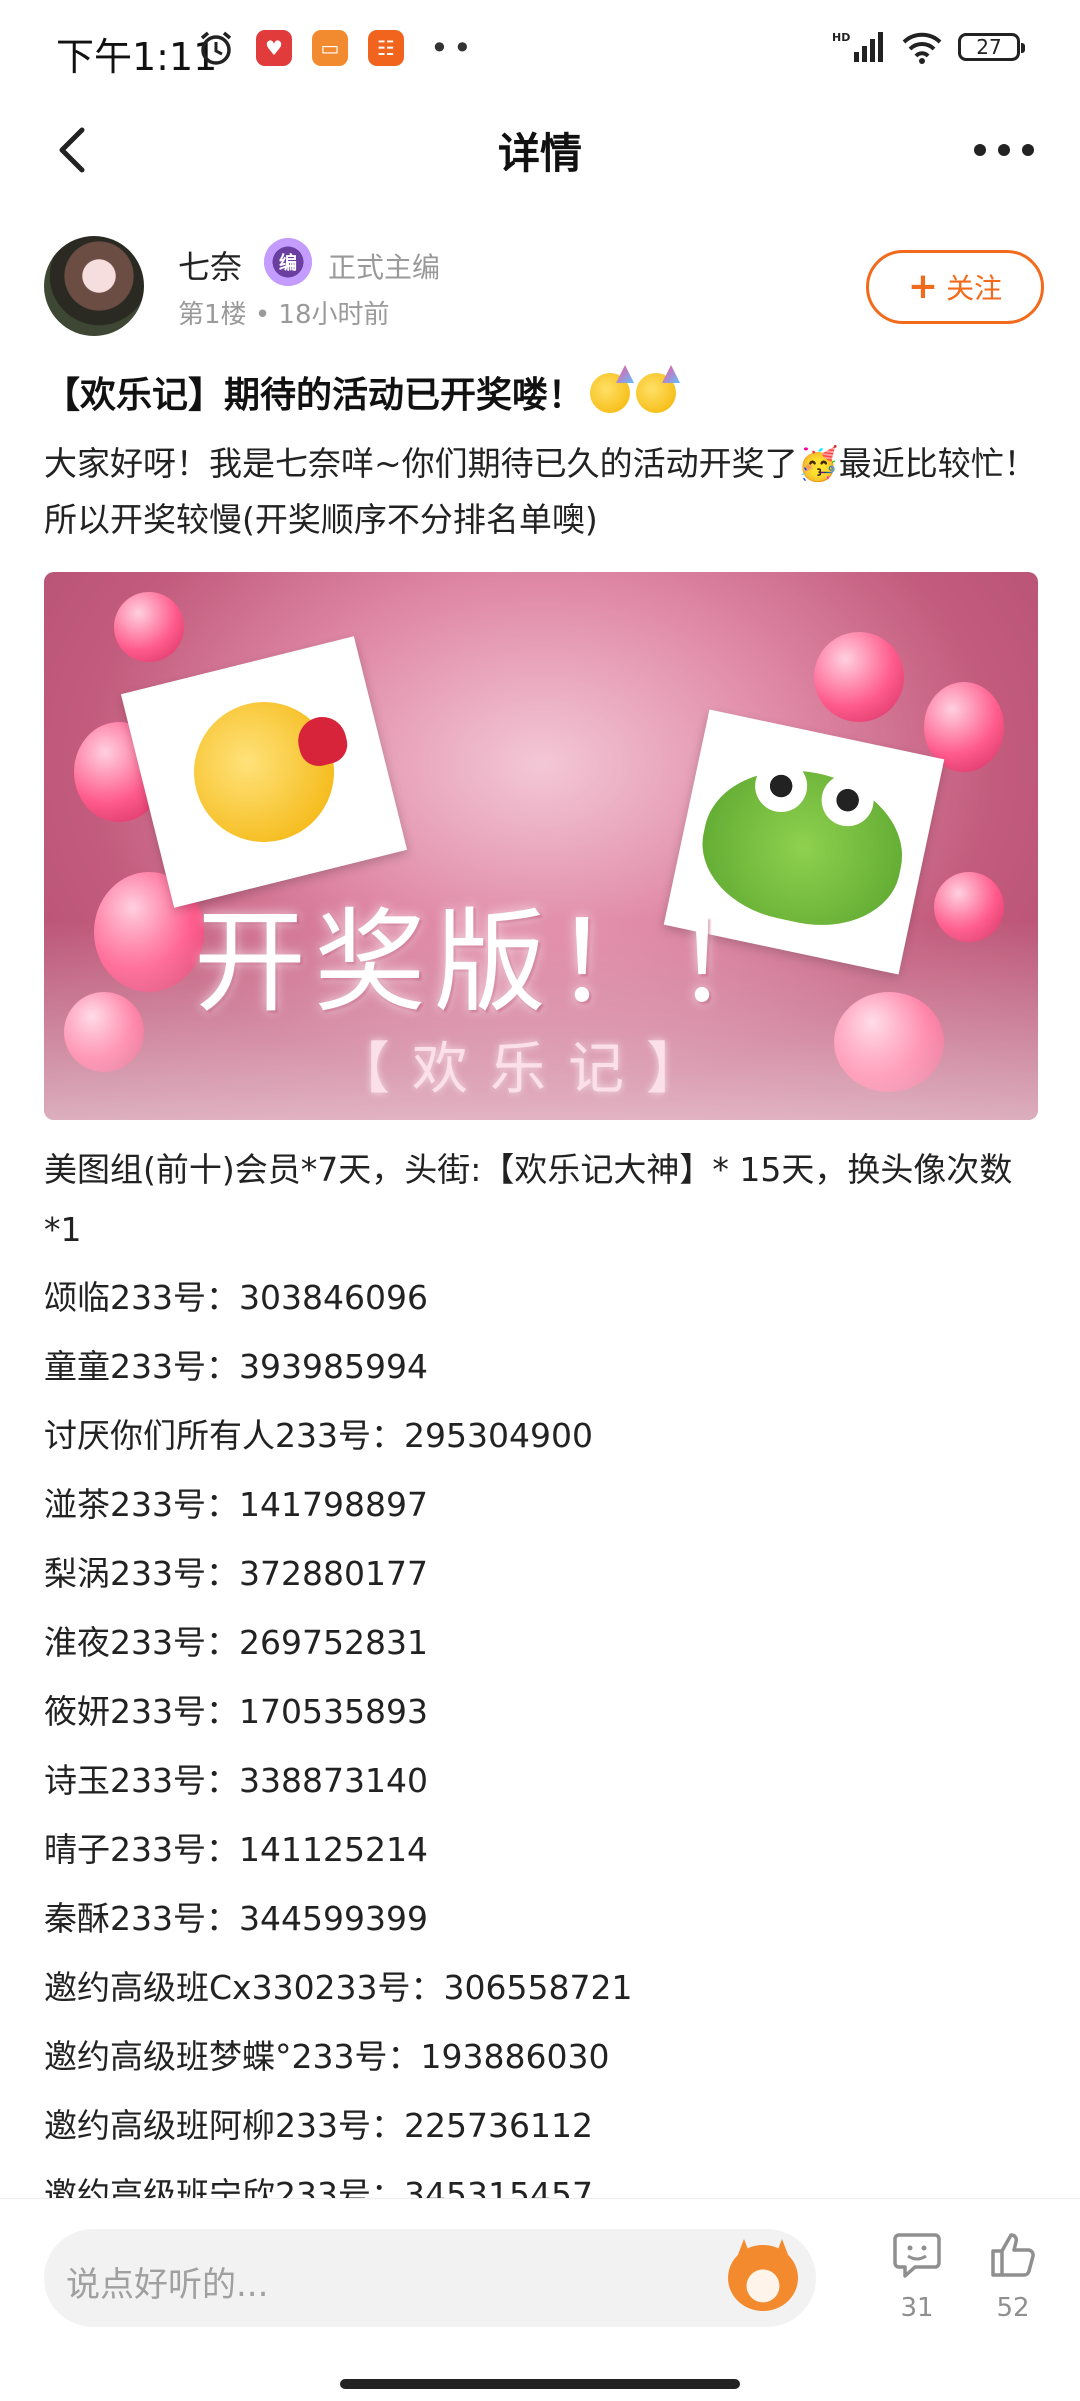 The image size is (1080, 2401). I want to click on battery-icon: 27, so click(991, 47).